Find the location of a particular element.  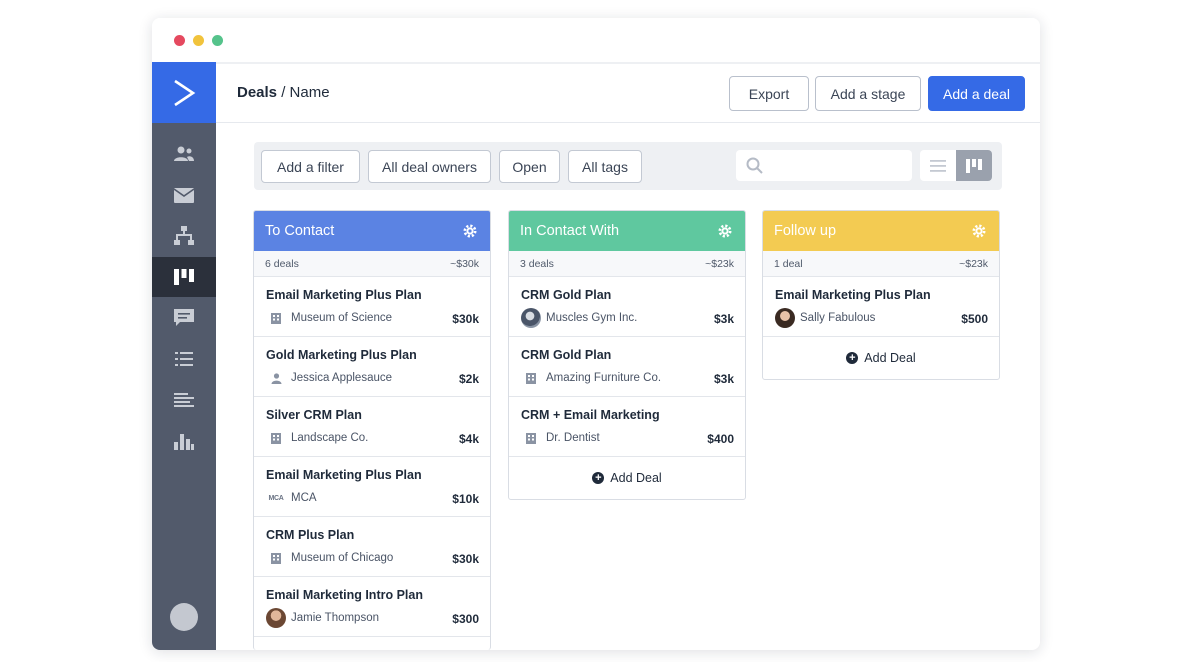

sidebar-item-conversations is located at coordinates (184, 318).